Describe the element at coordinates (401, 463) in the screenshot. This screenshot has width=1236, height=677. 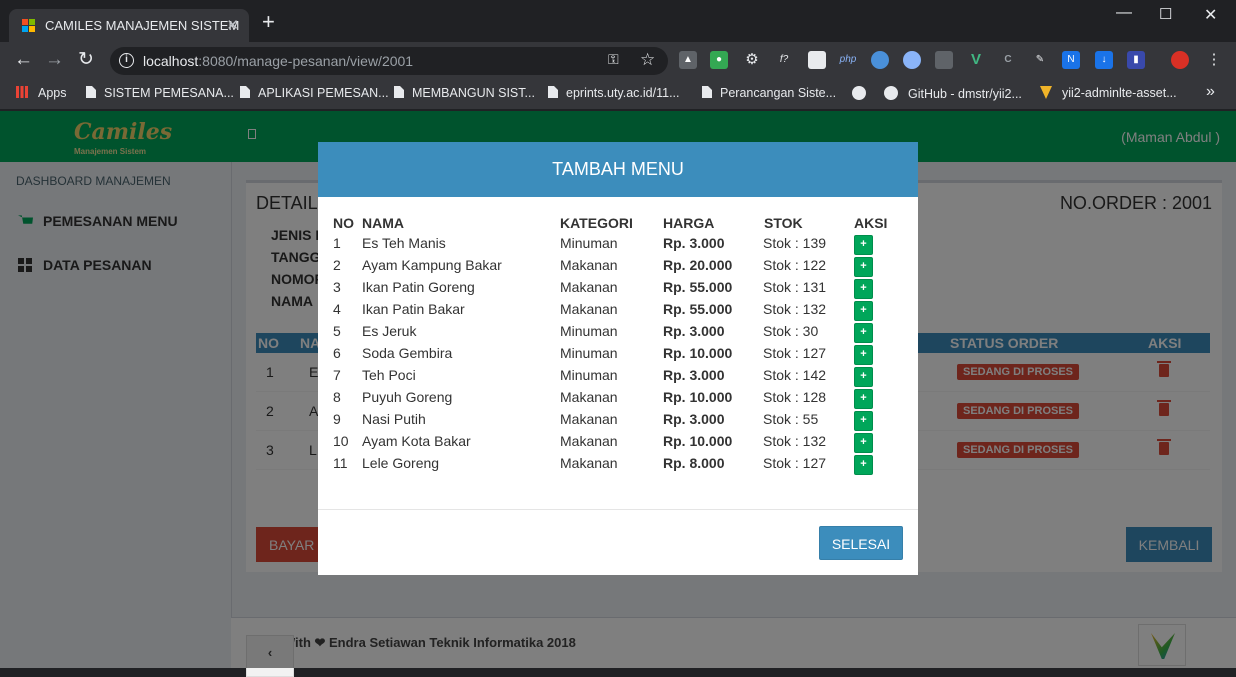
I see `menu-nama: Lele Goreng` at that location.